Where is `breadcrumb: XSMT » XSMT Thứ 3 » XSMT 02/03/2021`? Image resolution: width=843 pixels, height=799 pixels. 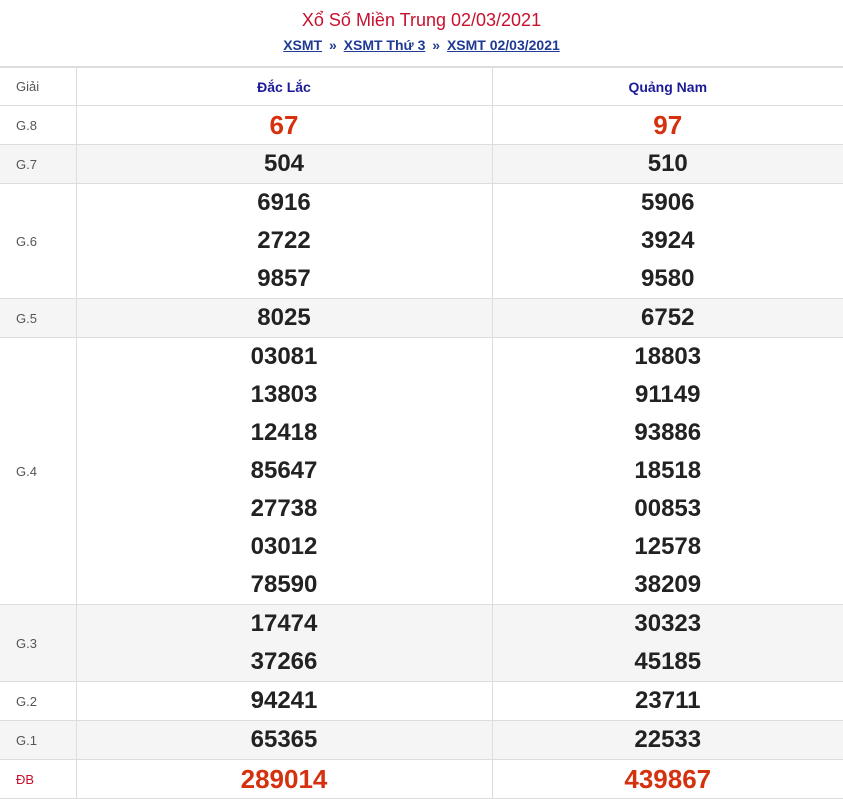 breadcrumb: XSMT » XSMT Thứ 3 » XSMT 02/03/2021 is located at coordinates (421, 45).